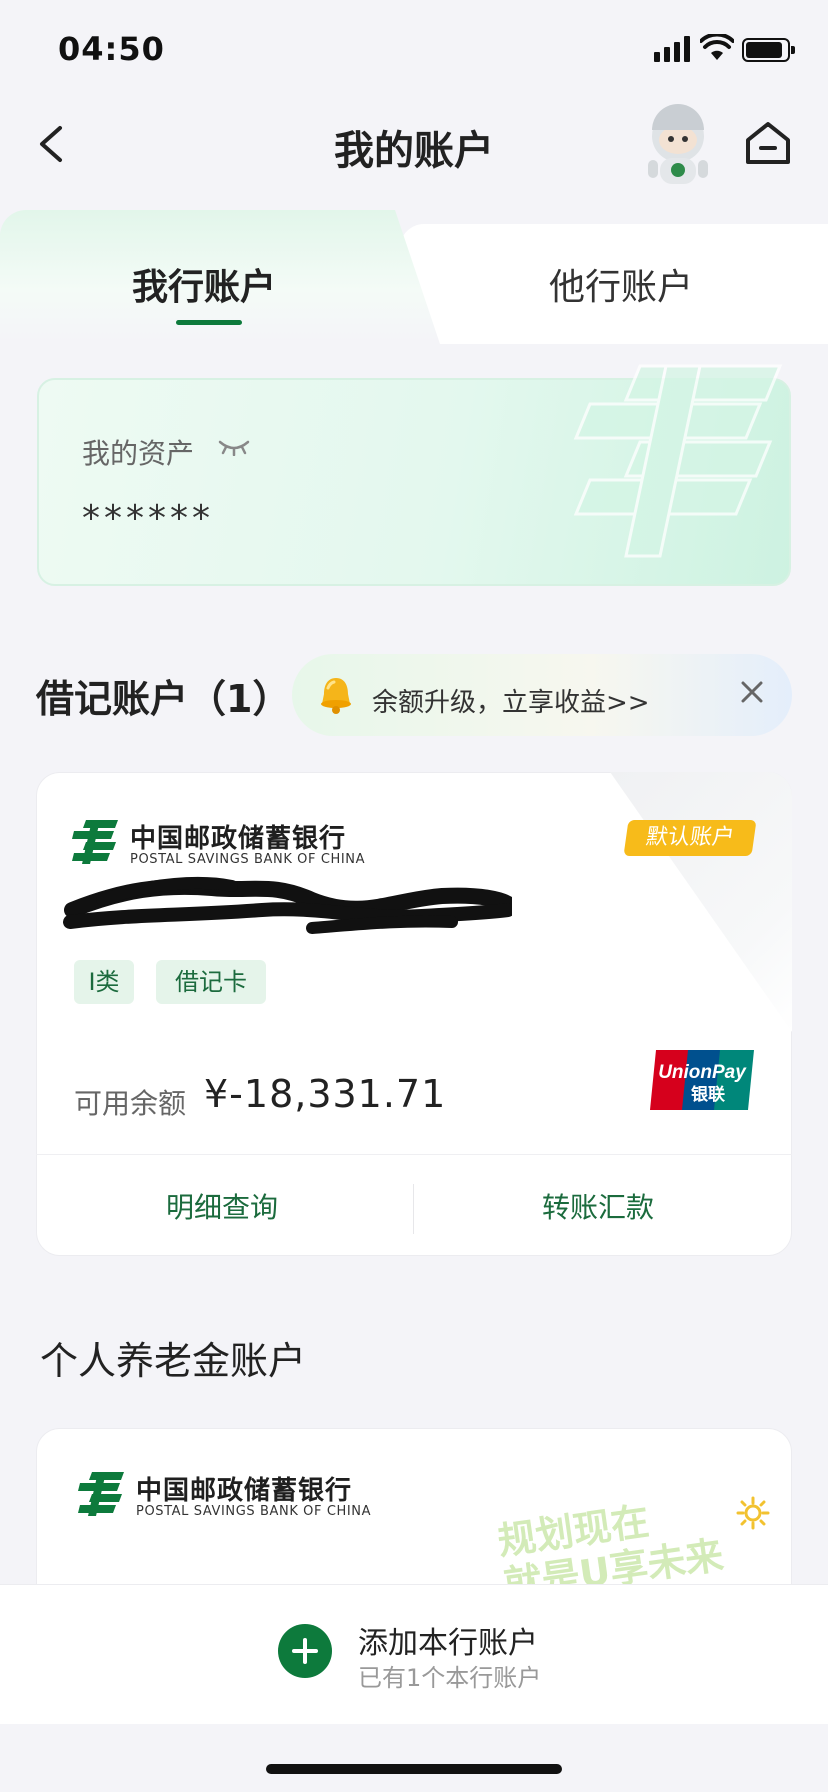 The height and width of the screenshot is (1792, 828). I want to click on promo-text: 余额升级，立享收益>>, so click(511, 700).